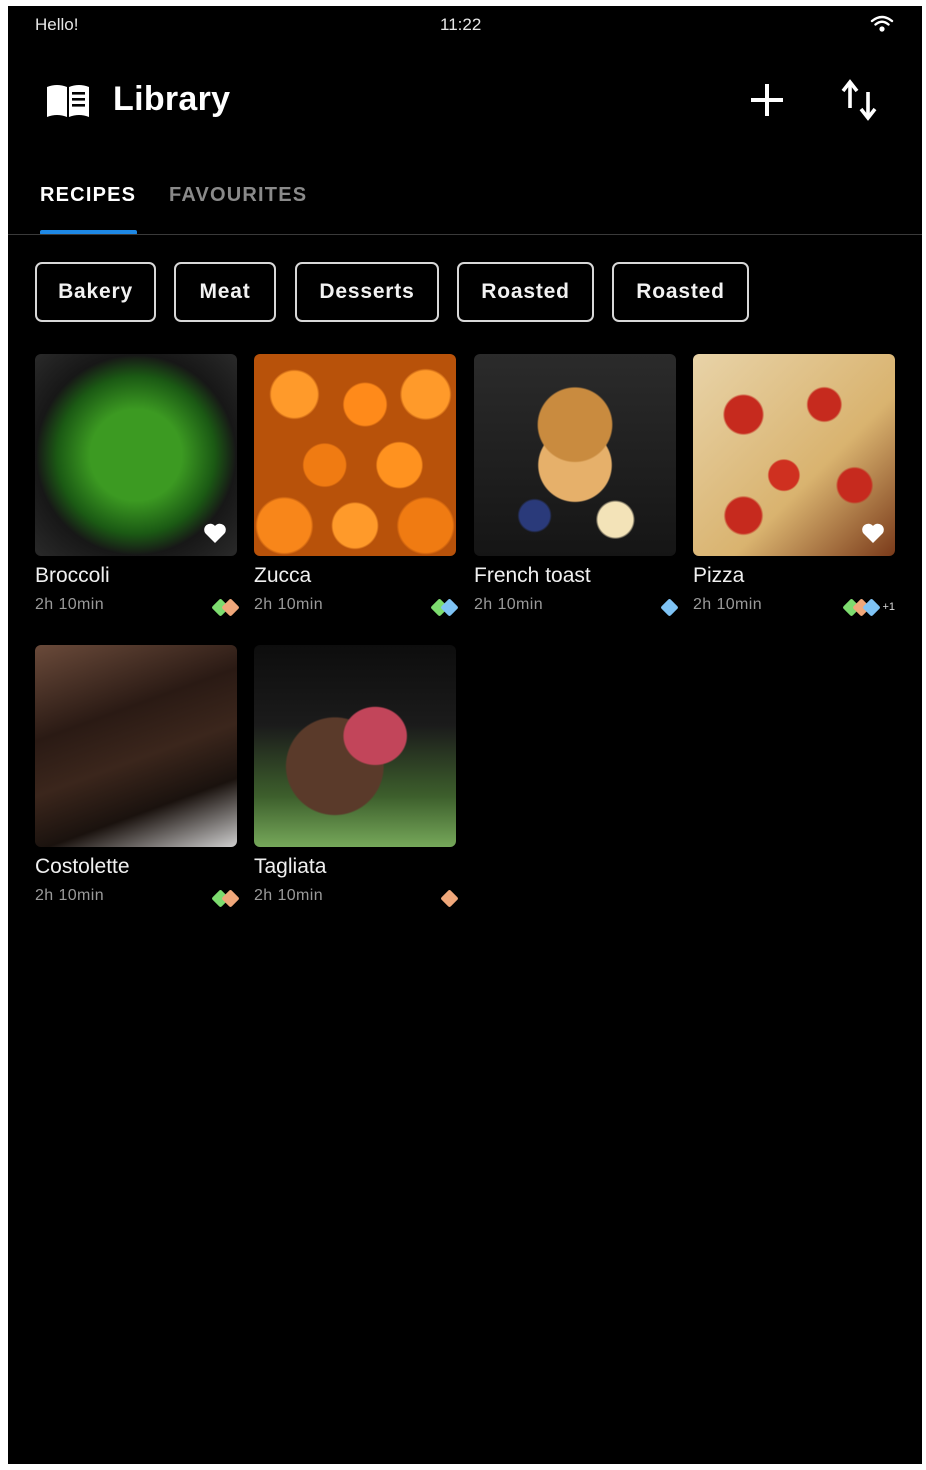  What do you see at coordinates (95, 292) in the screenshot?
I see `filter-chip-bakery: Bakery` at bounding box center [95, 292].